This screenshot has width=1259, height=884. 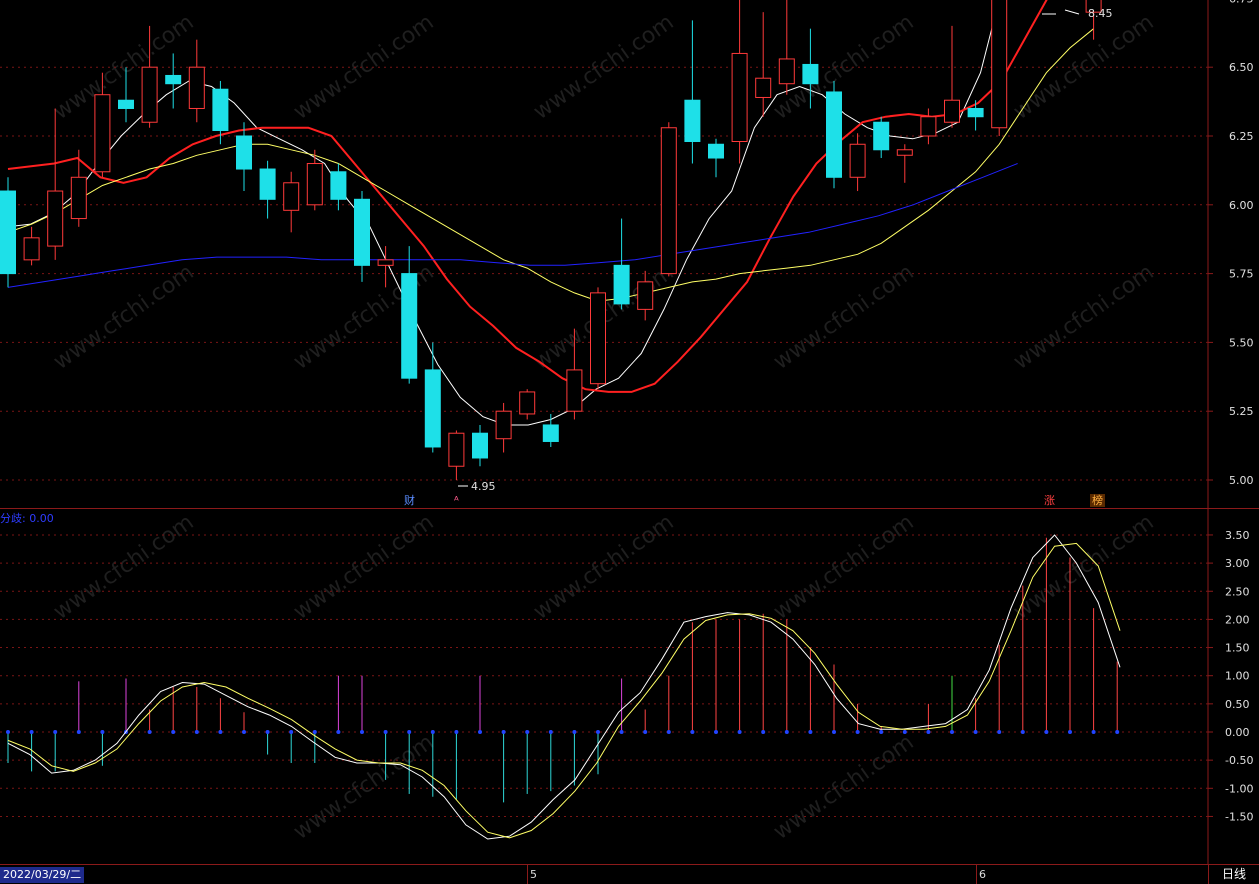 I want to click on y-tick-label: 6.50, so click(x=1241, y=67).